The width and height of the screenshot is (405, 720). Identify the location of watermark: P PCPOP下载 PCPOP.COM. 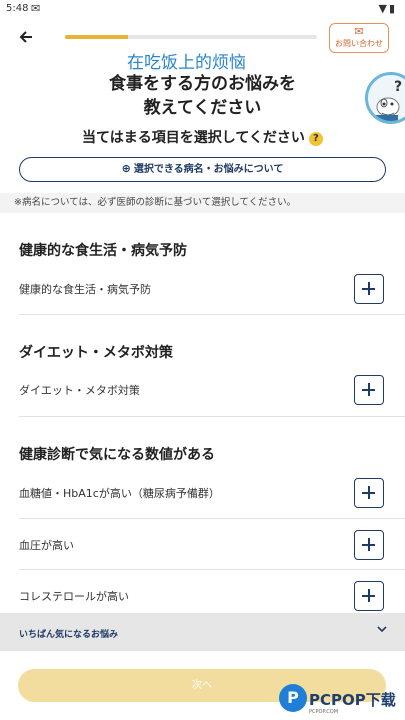
(342, 700).